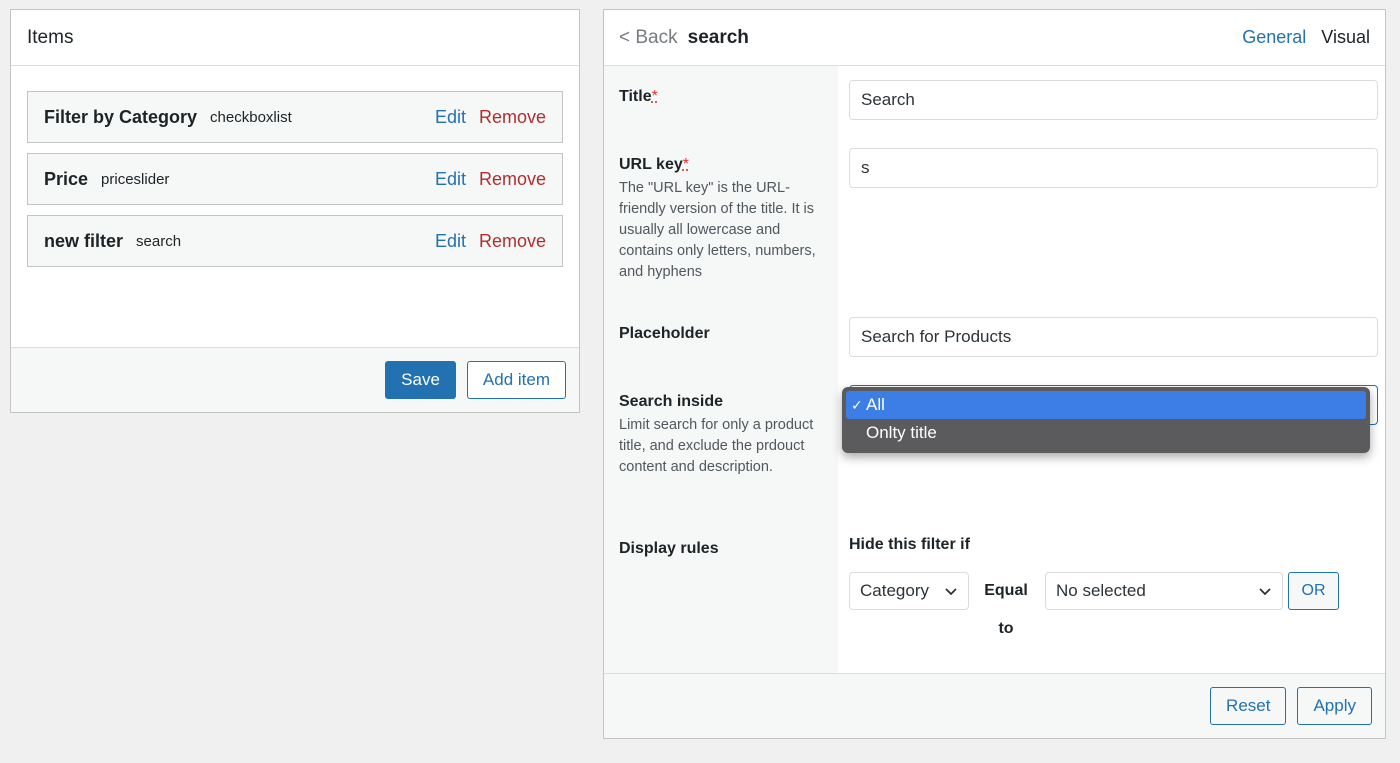 The height and width of the screenshot is (763, 1400). What do you see at coordinates (1113, 168) in the screenshot?
I see `url-key-input` at bounding box center [1113, 168].